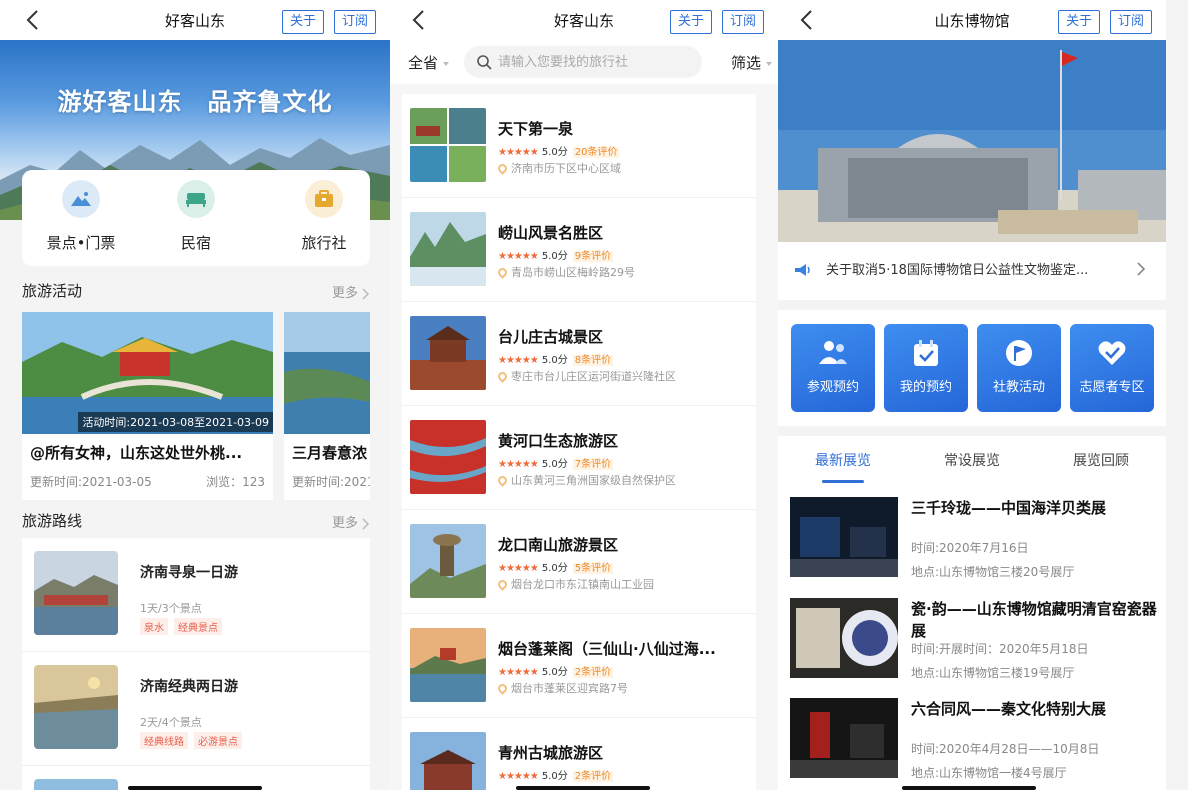  I want to click on spot-item: 龙口南山旅游景区 ★★★★★ 5.0分 5条评价 烟台龙口市东江镇南山工业园, so click(579, 562).